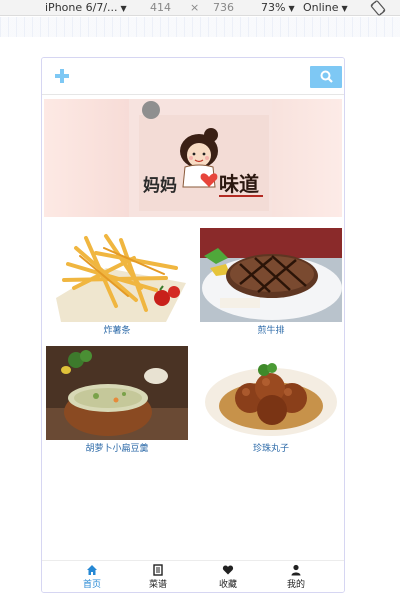 This screenshot has width=400, height=605. I want to click on bottom-tab-bar: 首页 菜谱 收藏 我的, so click(193, 576).